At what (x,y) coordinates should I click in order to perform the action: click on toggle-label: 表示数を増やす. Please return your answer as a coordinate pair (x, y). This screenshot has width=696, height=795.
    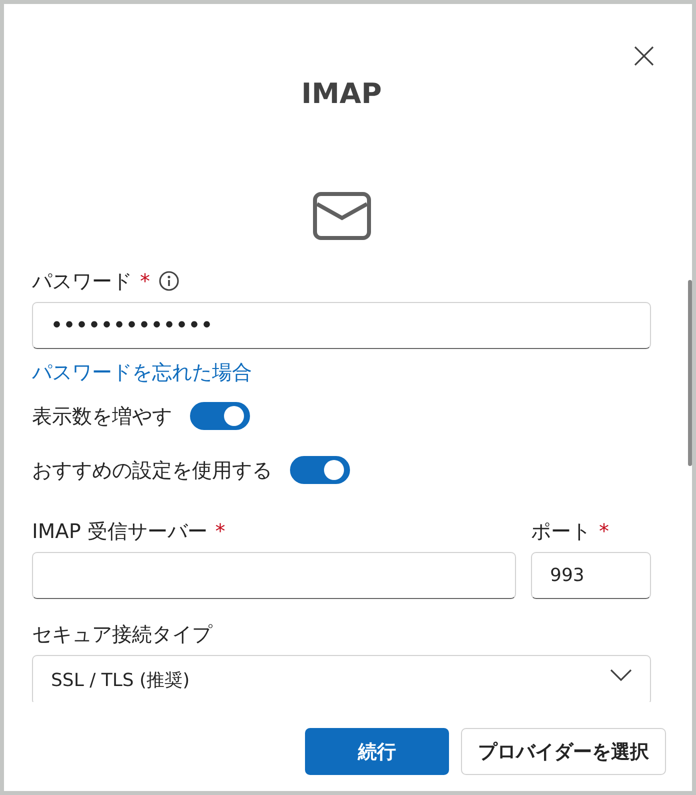
    Looking at the image, I should click on (102, 416).